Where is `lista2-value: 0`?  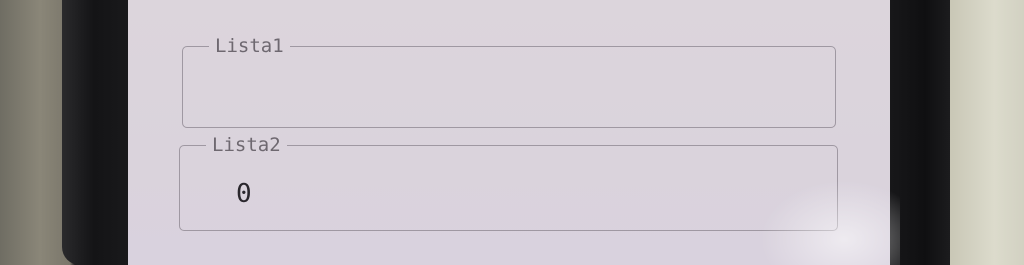 lista2-value: 0 is located at coordinates (244, 194).